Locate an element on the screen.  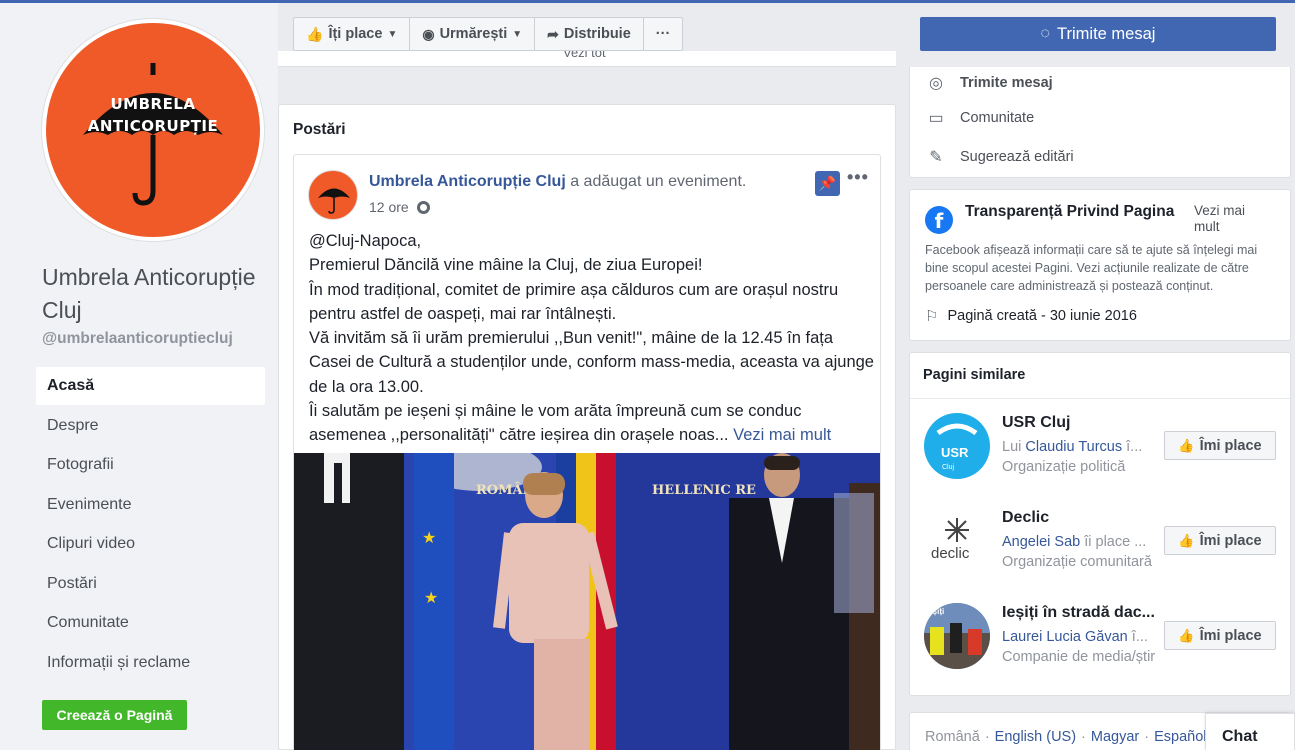
declic-avatar: declic is located at coordinates (957, 541).